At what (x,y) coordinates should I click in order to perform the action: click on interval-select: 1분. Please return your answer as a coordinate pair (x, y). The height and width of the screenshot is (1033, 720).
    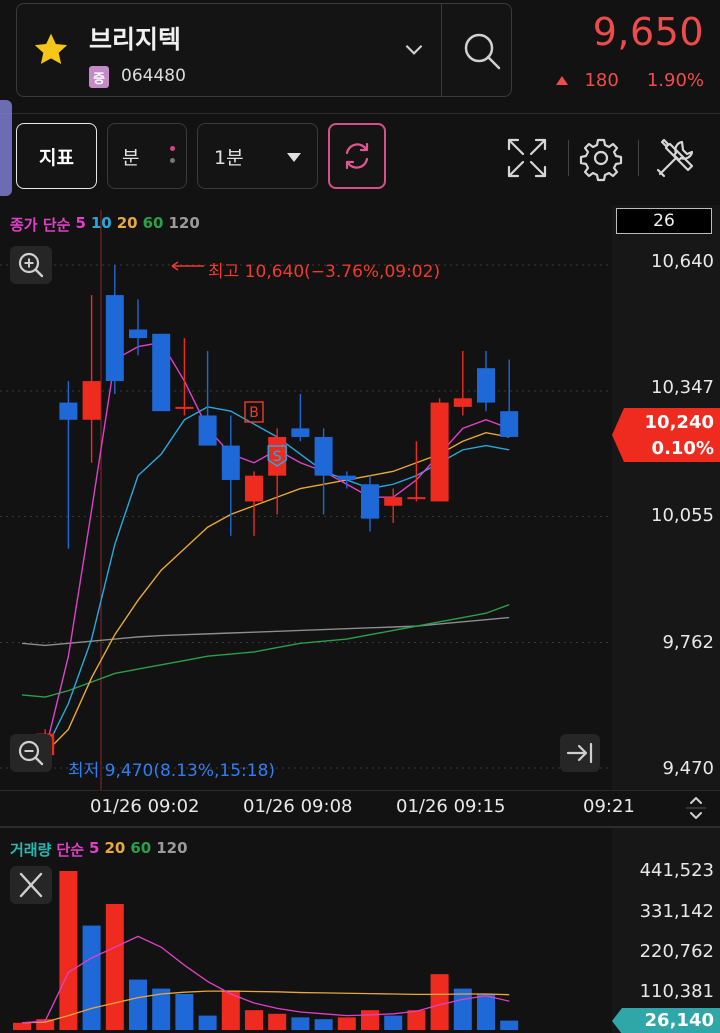
    Looking at the image, I should click on (257, 156).